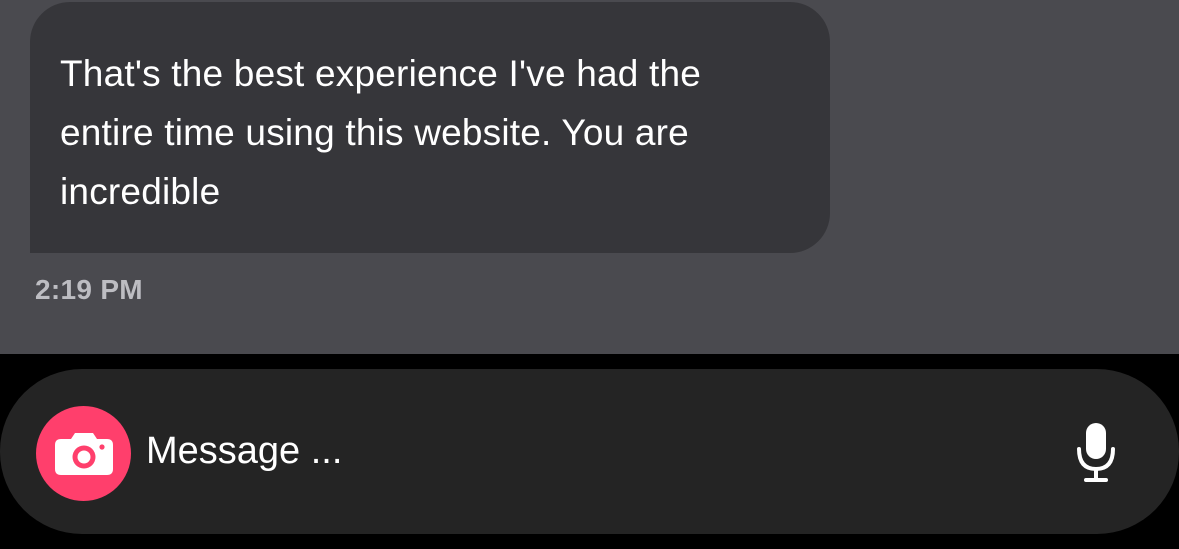 The height and width of the screenshot is (549, 1179). Describe the element at coordinates (586, 451) in the screenshot. I see `message-input` at that location.